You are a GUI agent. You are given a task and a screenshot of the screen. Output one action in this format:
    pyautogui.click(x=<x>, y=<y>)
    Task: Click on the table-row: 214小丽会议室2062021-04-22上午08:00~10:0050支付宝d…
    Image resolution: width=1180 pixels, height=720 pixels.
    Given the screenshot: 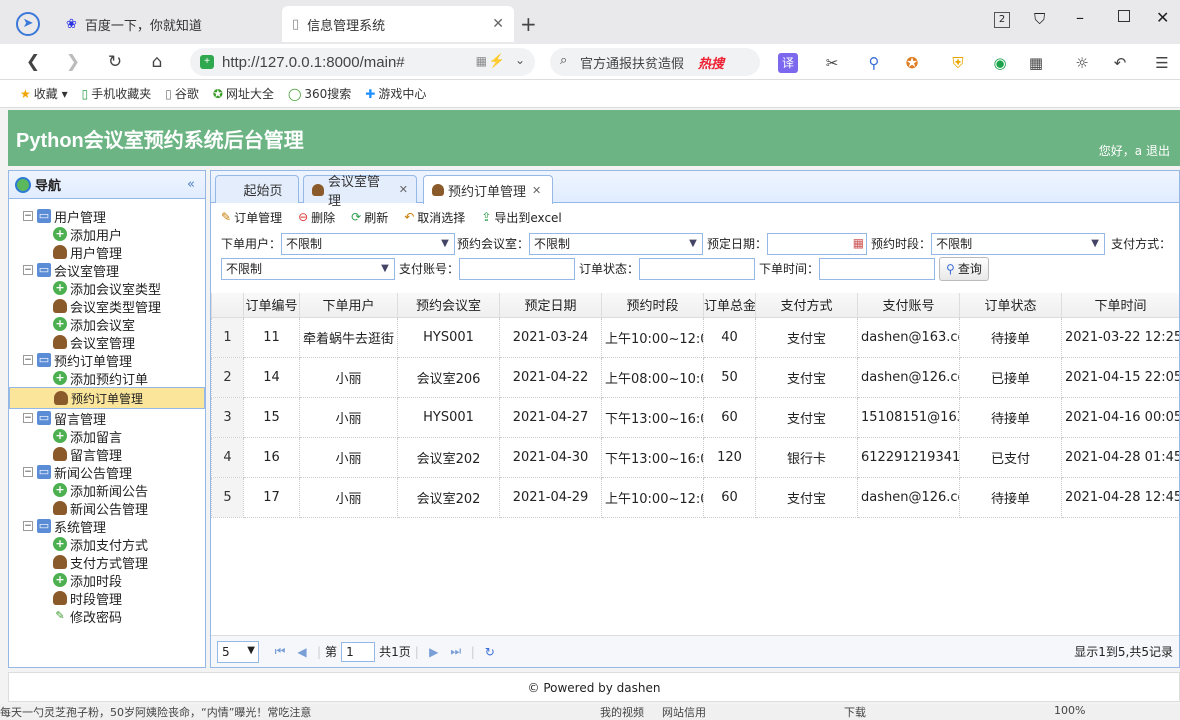 What is the action you would take?
    pyautogui.click(x=695, y=377)
    